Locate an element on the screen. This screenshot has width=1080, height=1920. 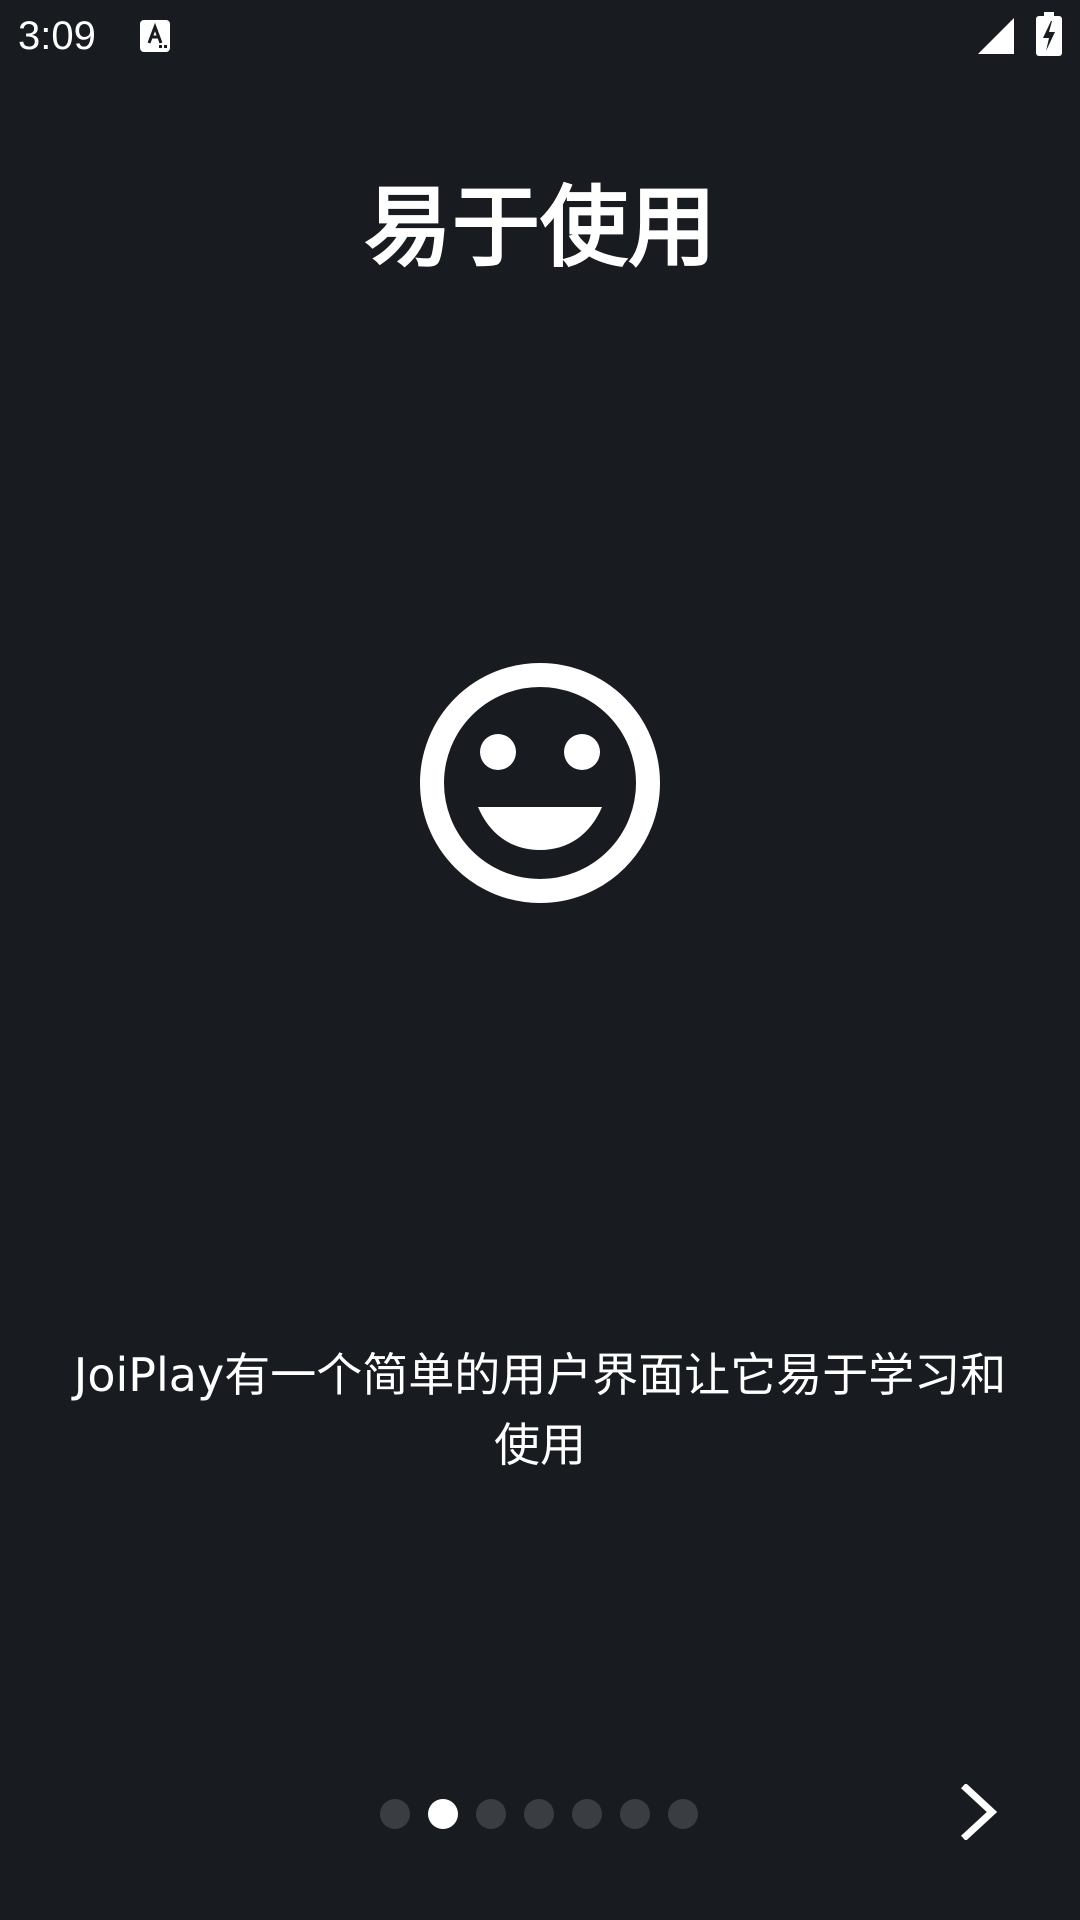
chevron-right-icon is located at coordinates (979, 1812).